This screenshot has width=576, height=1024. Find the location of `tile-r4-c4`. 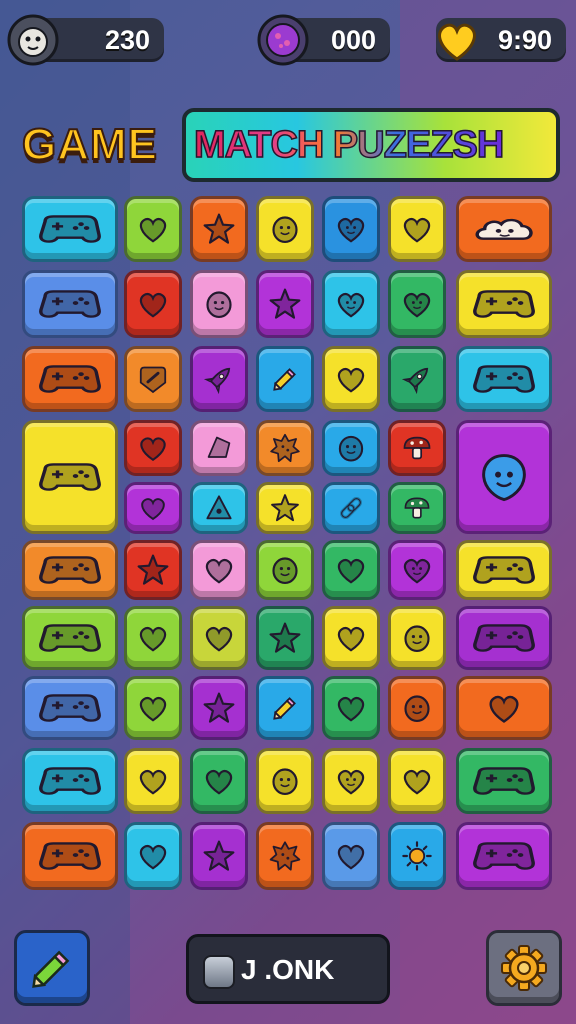

tile-r4-c4 is located at coordinates (351, 508).